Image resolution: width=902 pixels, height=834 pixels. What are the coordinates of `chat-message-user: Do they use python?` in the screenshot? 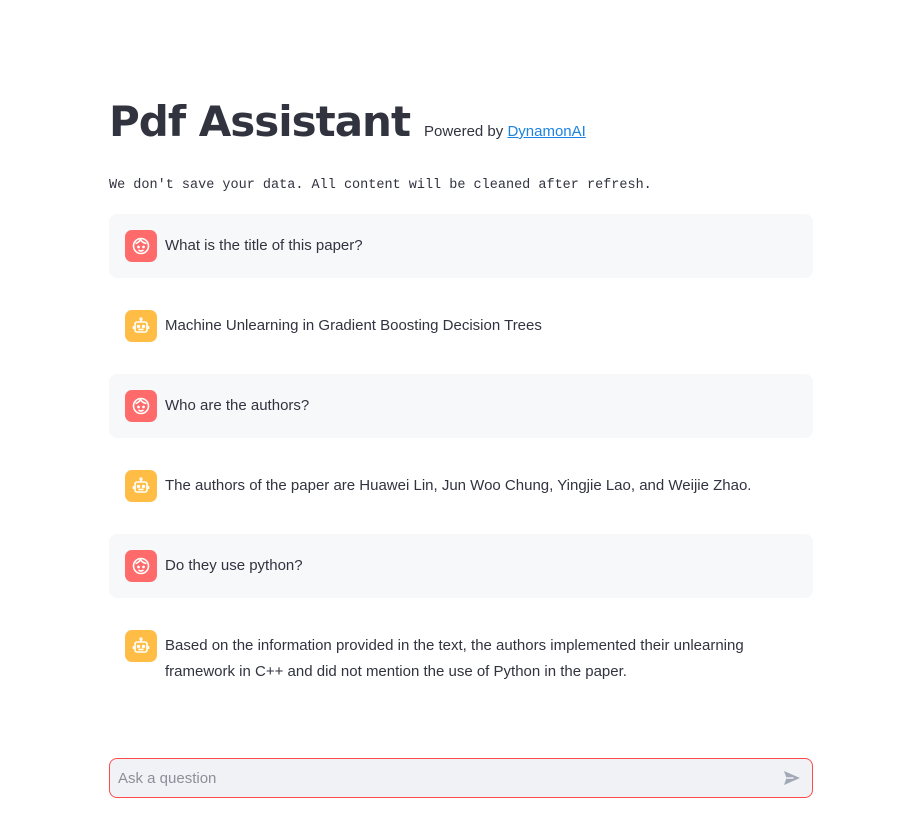 It's located at (461, 566).